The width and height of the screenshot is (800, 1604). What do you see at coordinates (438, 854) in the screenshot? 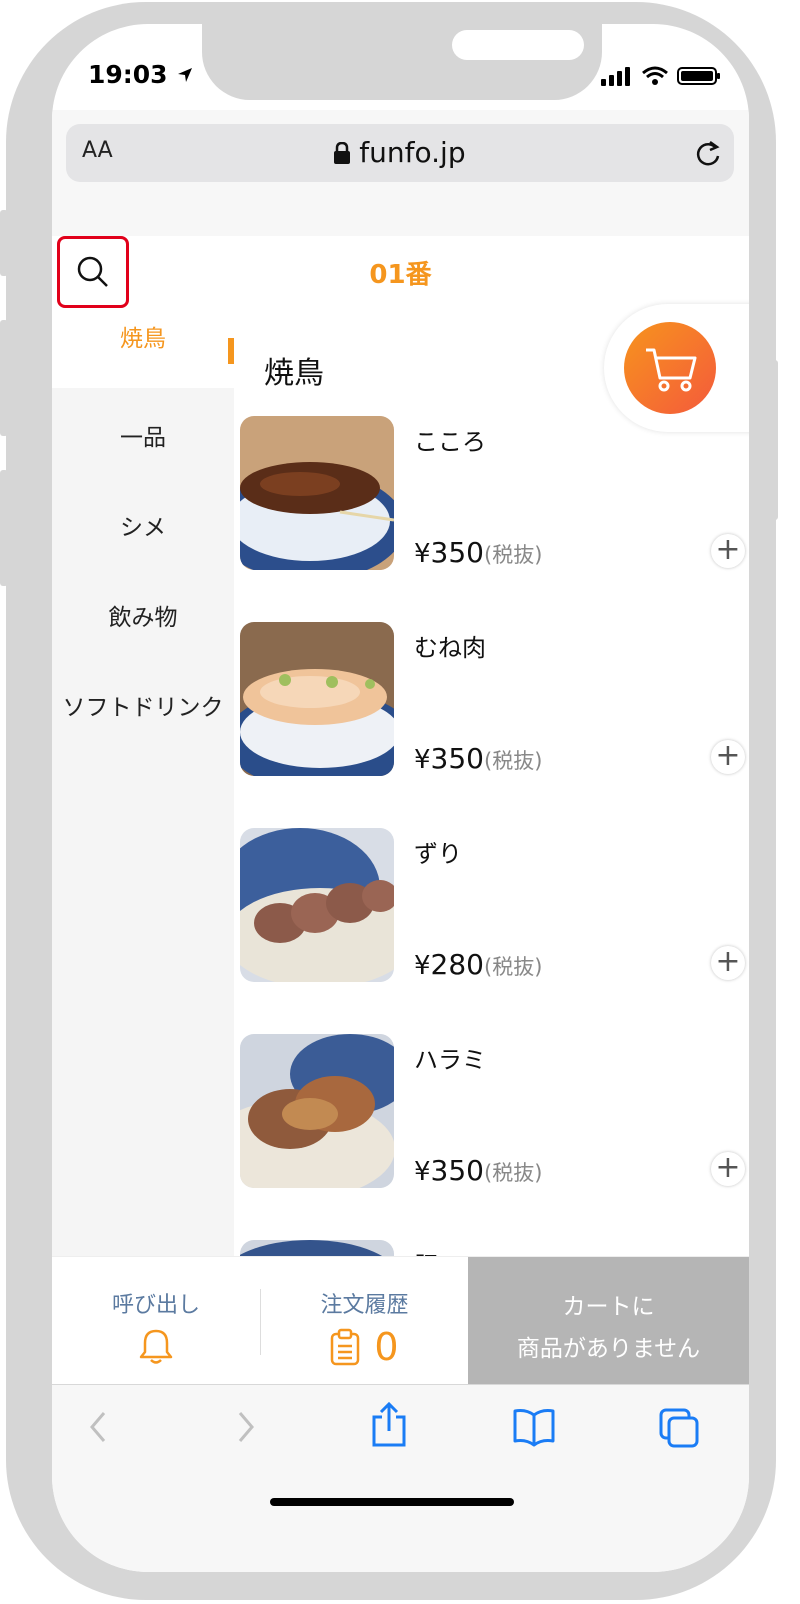
I see `item-name: ずり` at bounding box center [438, 854].